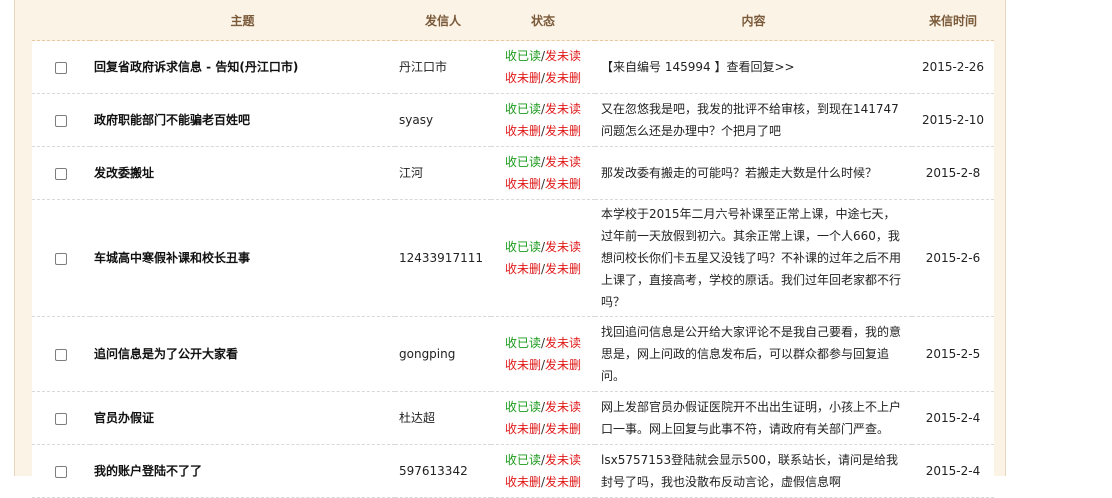 This screenshot has height=498, width=1112. What do you see at coordinates (753, 20) in the screenshot?
I see `header-content: 内容` at bounding box center [753, 20].